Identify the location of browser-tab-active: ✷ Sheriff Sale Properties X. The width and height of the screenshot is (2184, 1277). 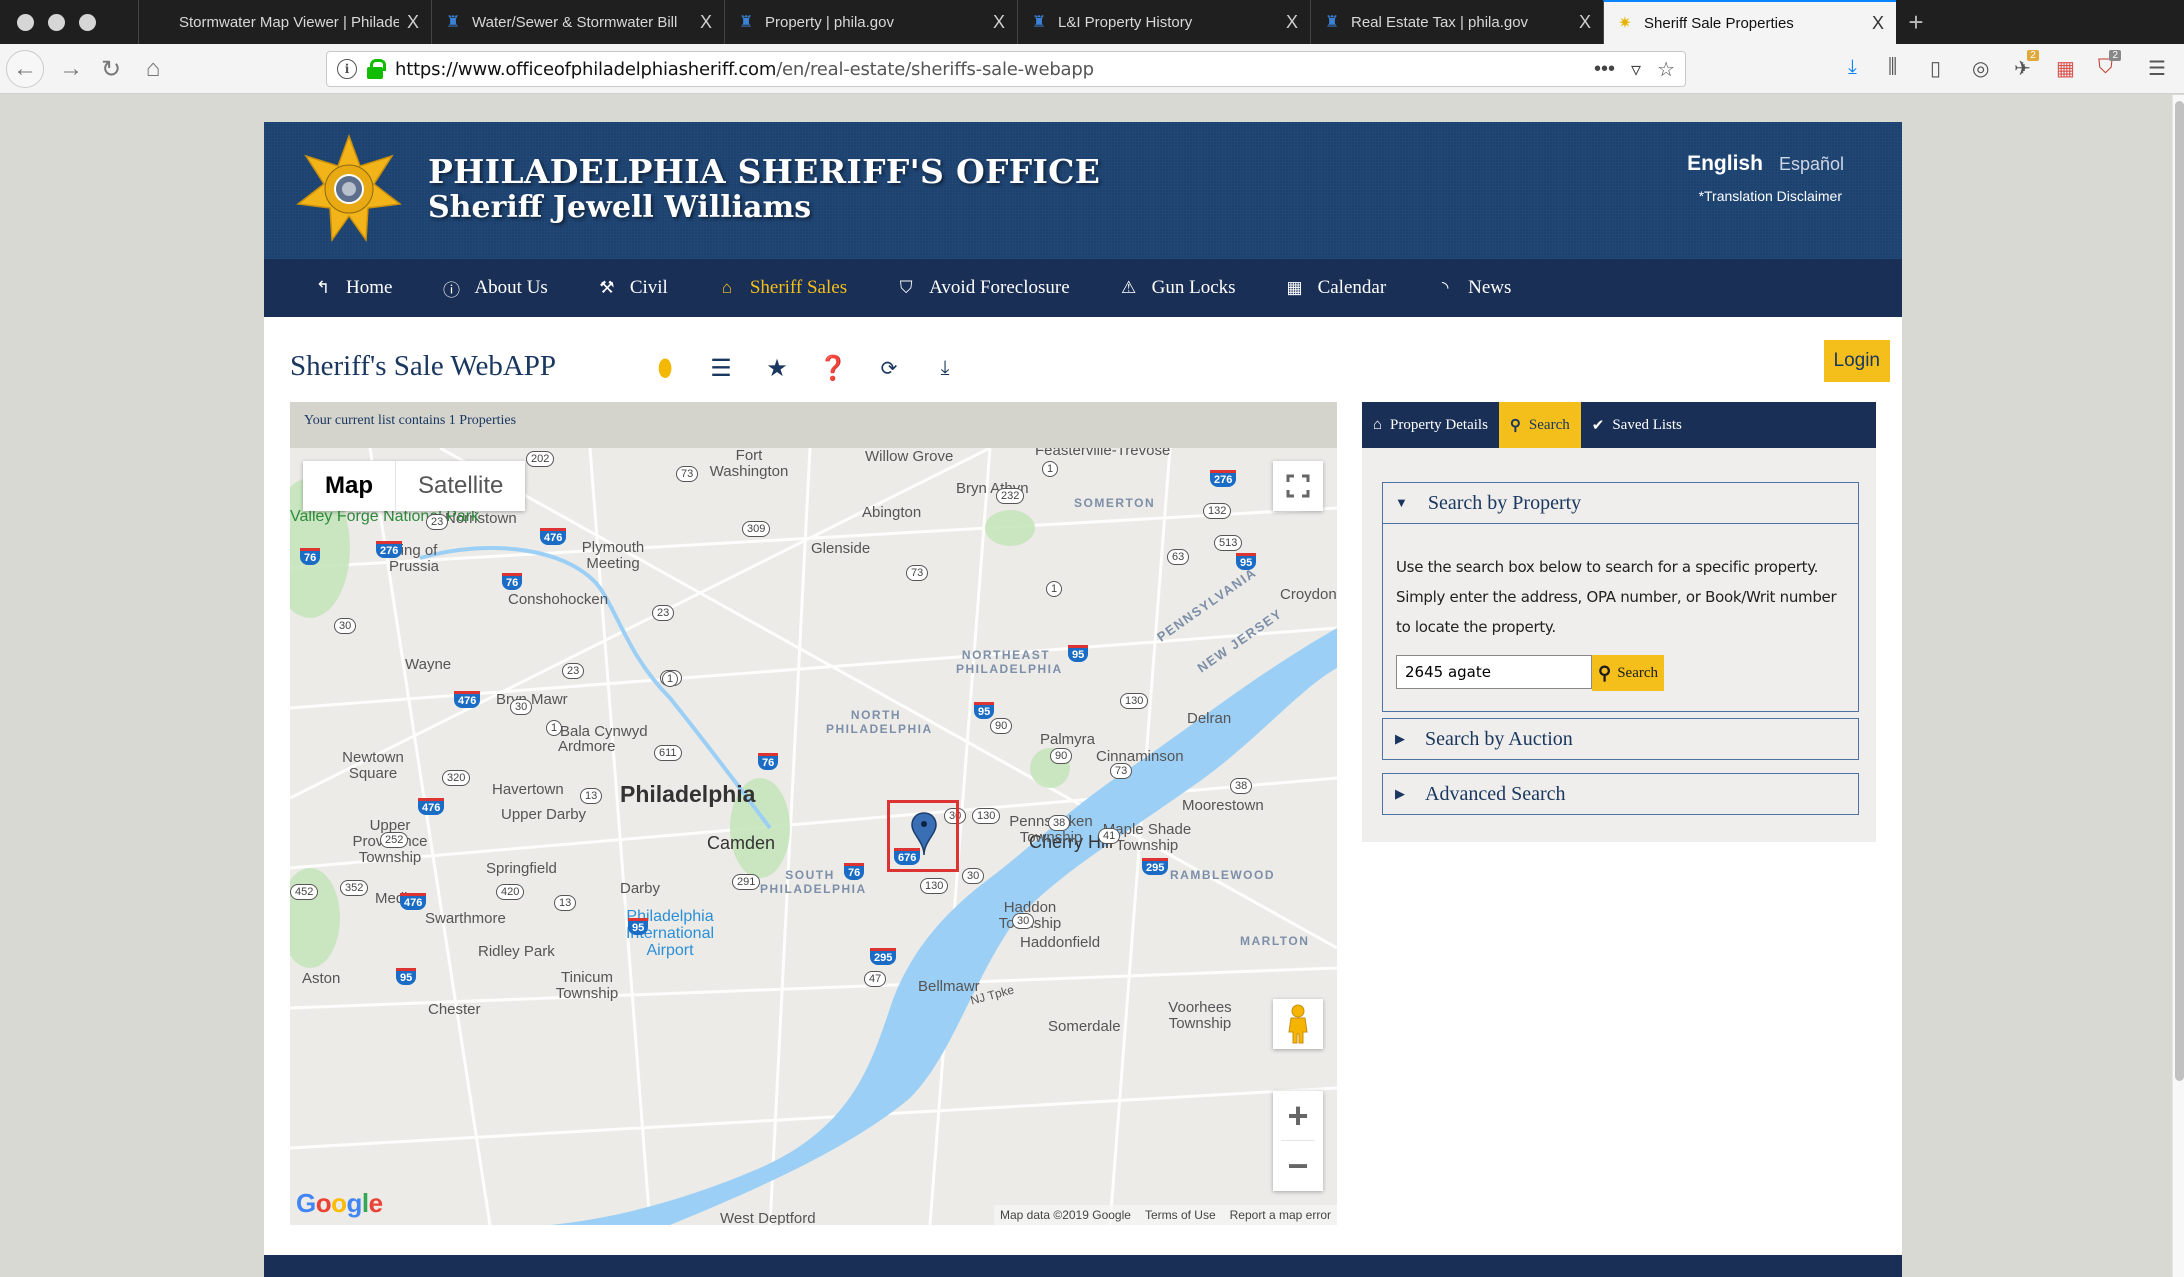
(1749, 22).